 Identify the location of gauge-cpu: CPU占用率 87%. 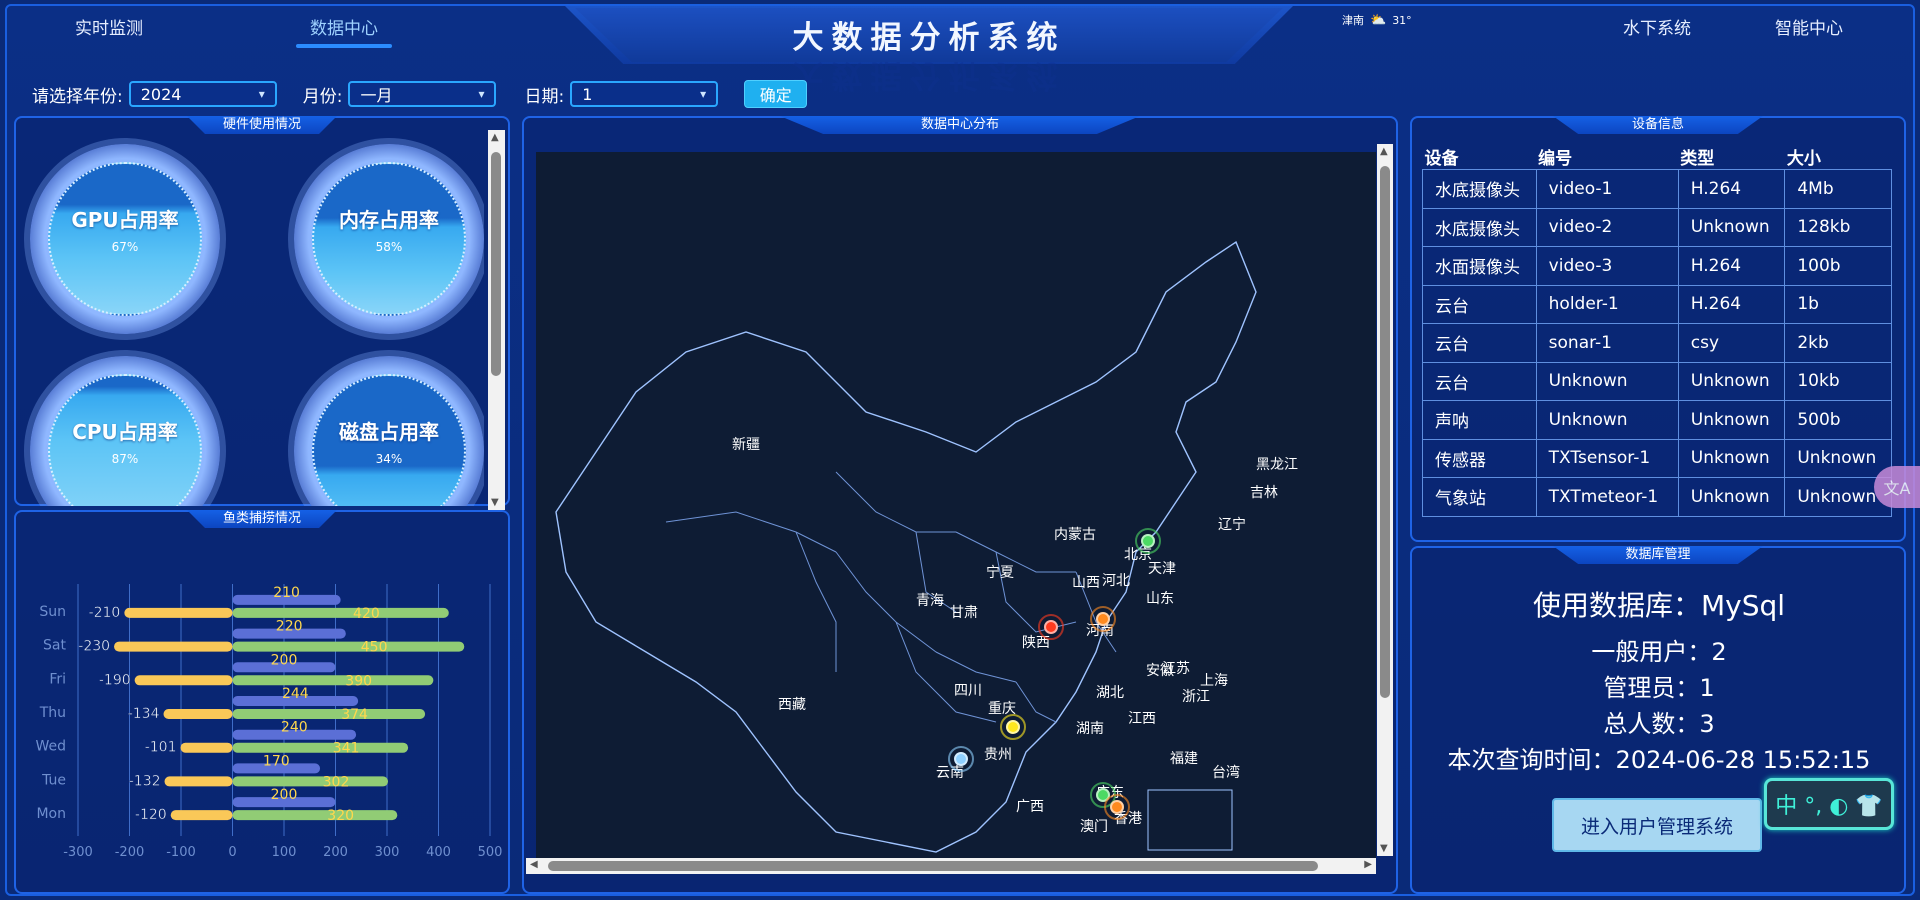
(125, 431).